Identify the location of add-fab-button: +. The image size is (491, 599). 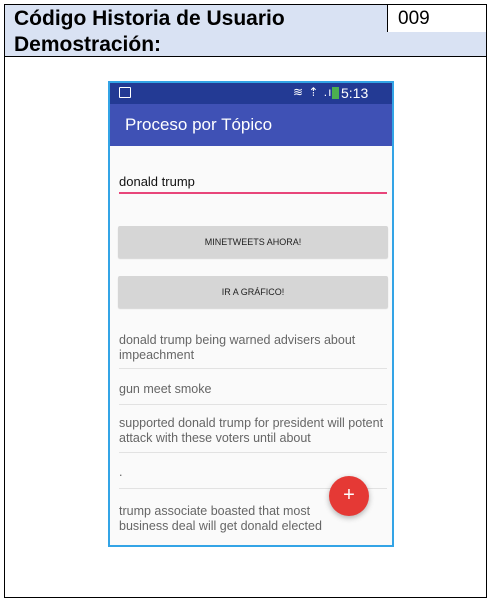
(349, 496).